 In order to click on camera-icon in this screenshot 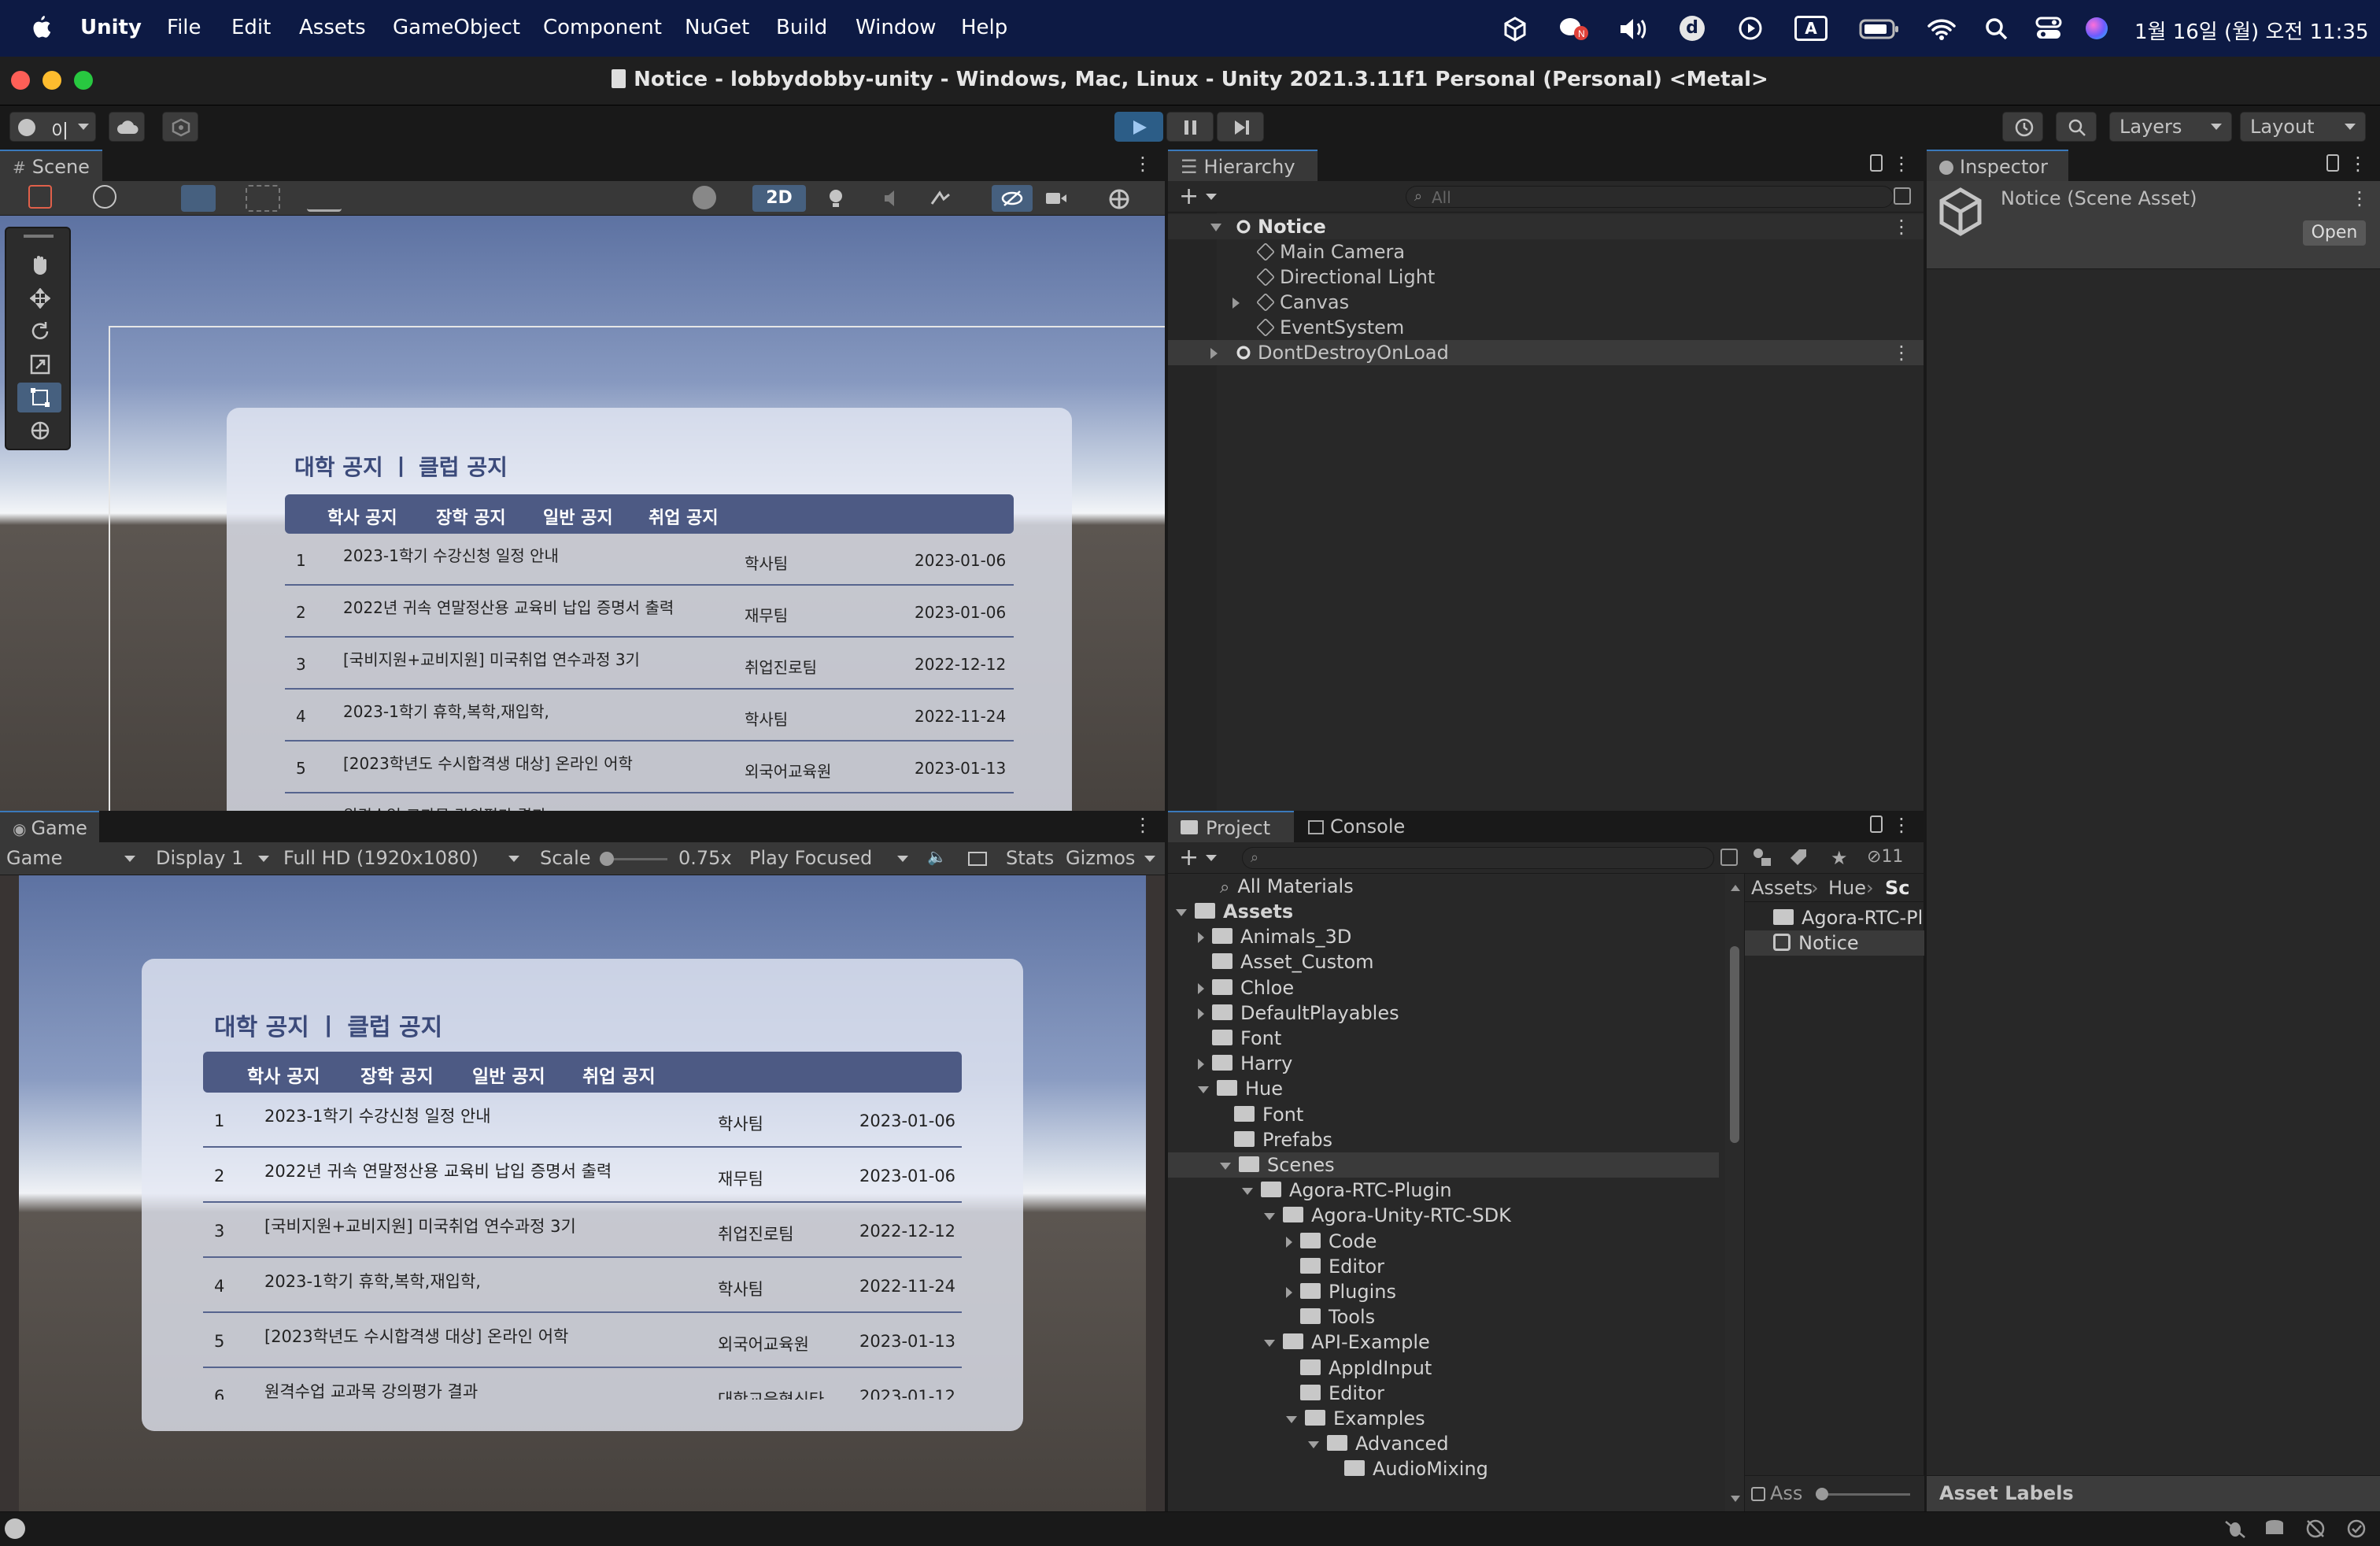, I will do `click(1056, 199)`.